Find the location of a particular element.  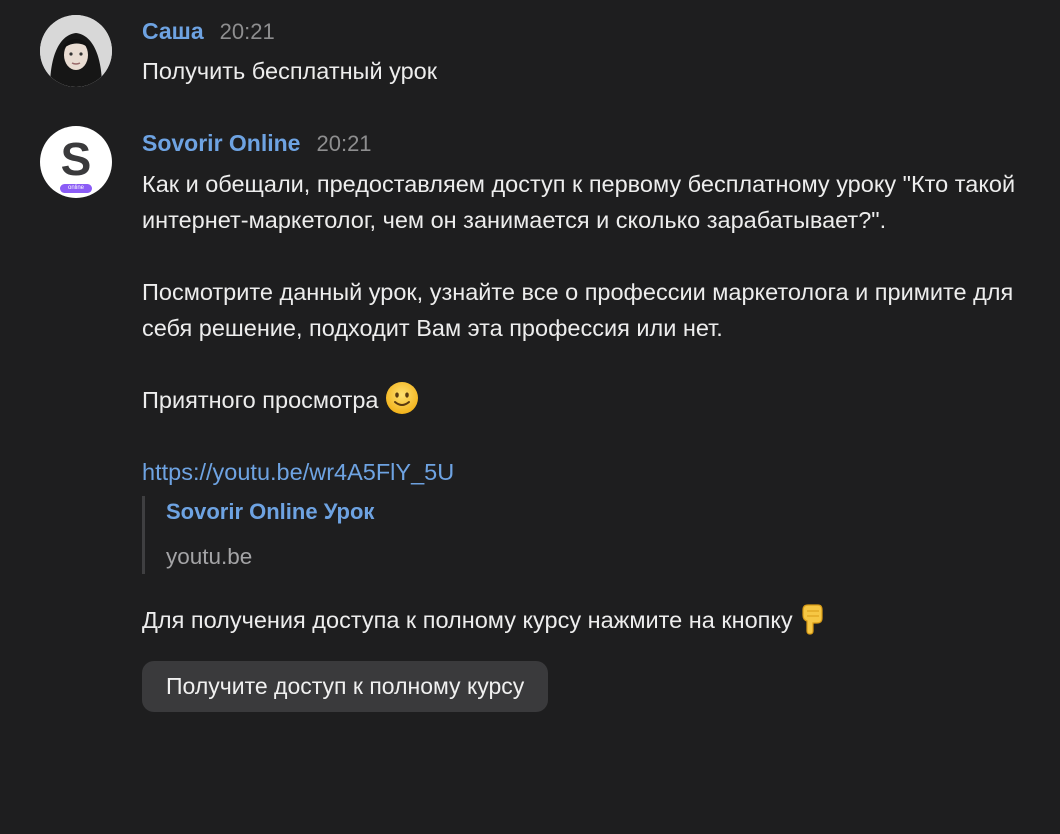

avatar-sasha is located at coordinates (76, 51).